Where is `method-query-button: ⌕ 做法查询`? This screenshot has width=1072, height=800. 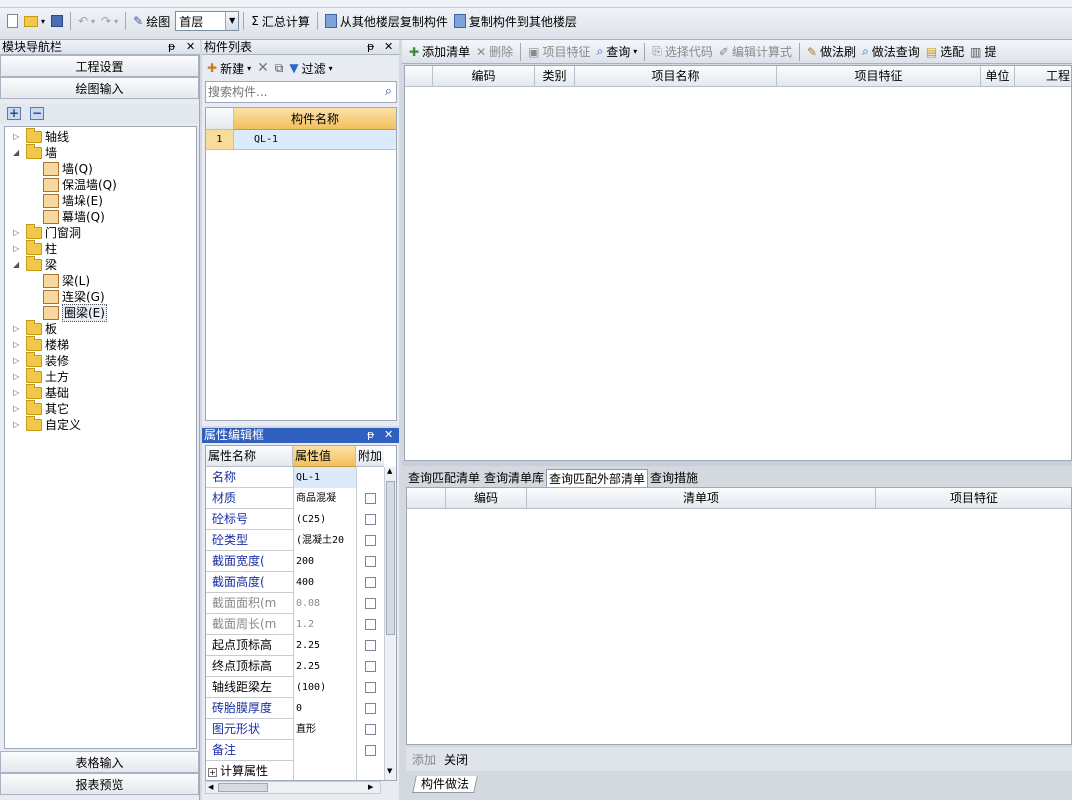 method-query-button: ⌕ 做法查询 is located at coordinates (891, 52).